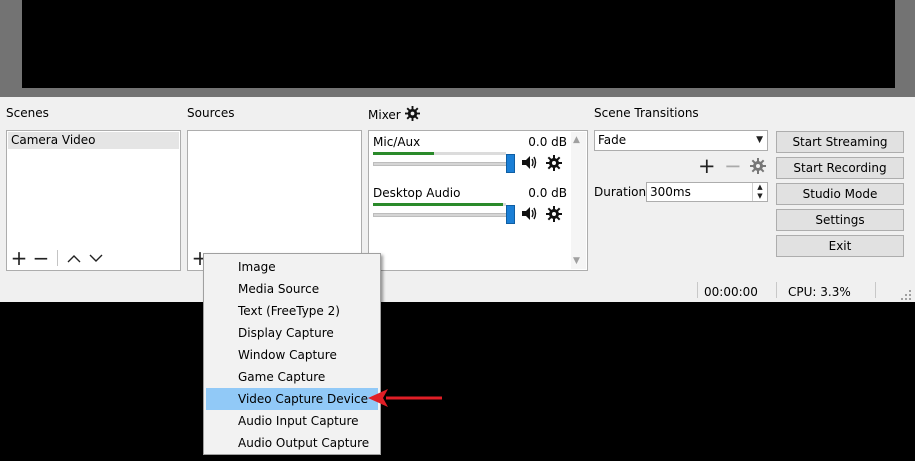  Describe the element at coordinates (646, 113) in the screenshot. I see `transitions-title: Scene Transitions` at that location.